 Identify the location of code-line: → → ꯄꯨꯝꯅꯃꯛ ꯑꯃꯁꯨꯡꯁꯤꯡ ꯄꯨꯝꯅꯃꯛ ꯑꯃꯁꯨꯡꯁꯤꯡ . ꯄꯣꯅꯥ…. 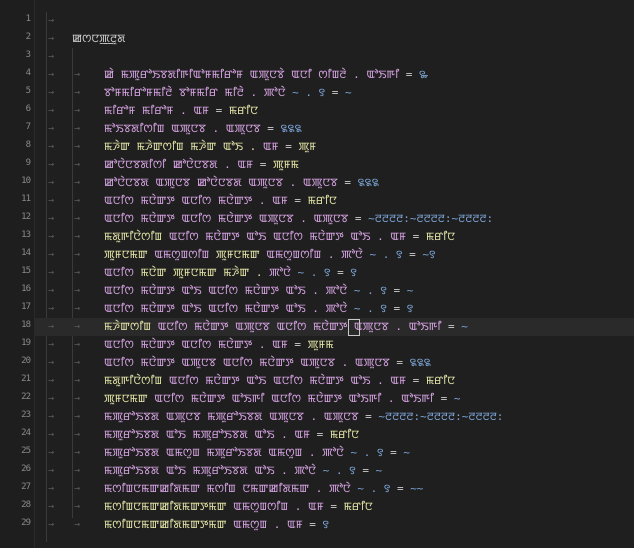
(334, 255).